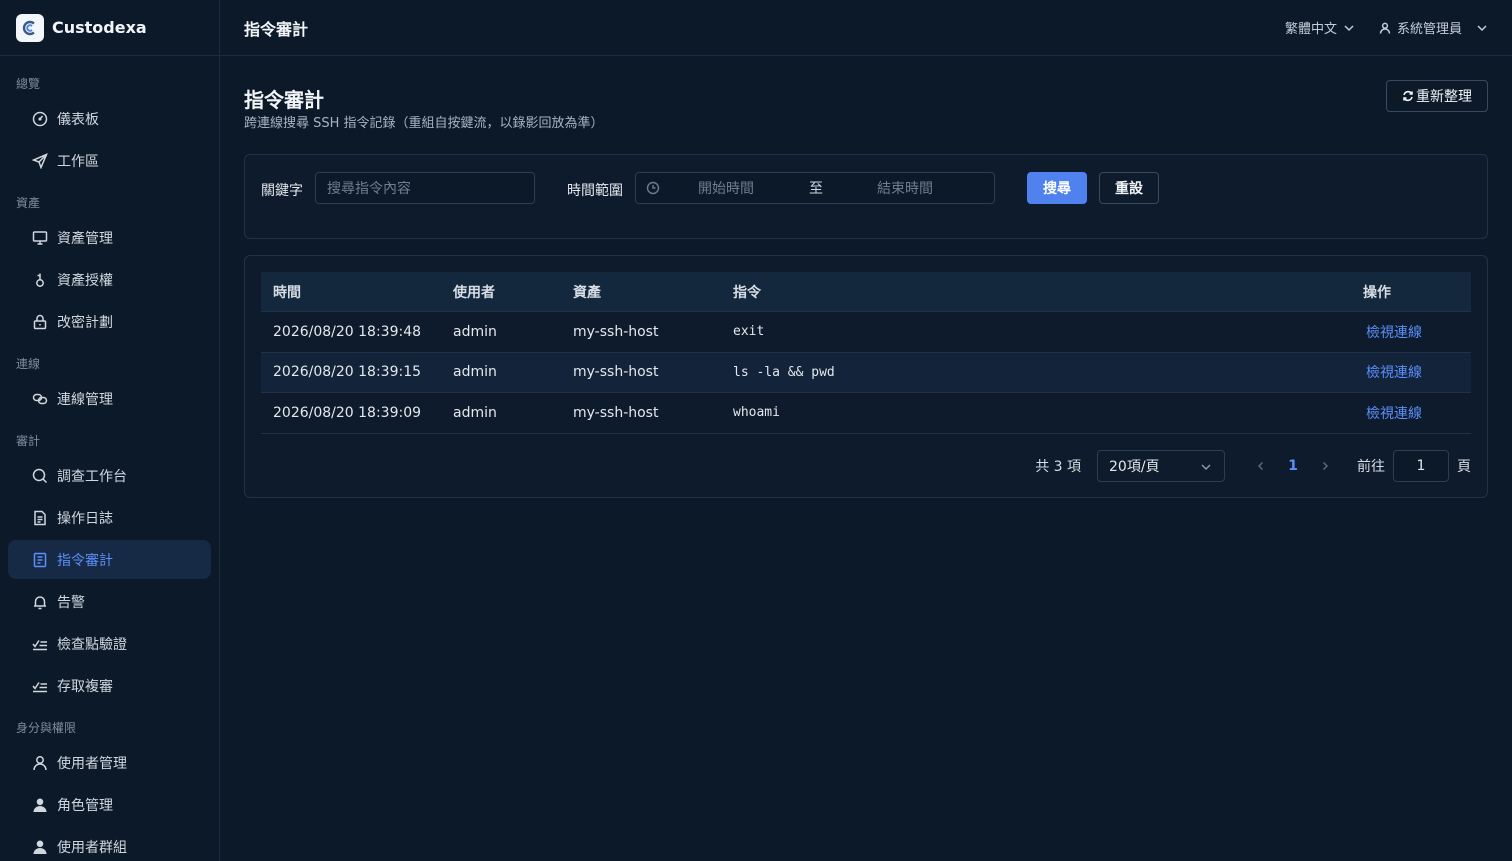  I want to click on page-header: 指令審計 跨連線搜尋 SSH 指令記錄（重組自按鍵流，以錄影回放為準） 重新整理, so click(866, 105).